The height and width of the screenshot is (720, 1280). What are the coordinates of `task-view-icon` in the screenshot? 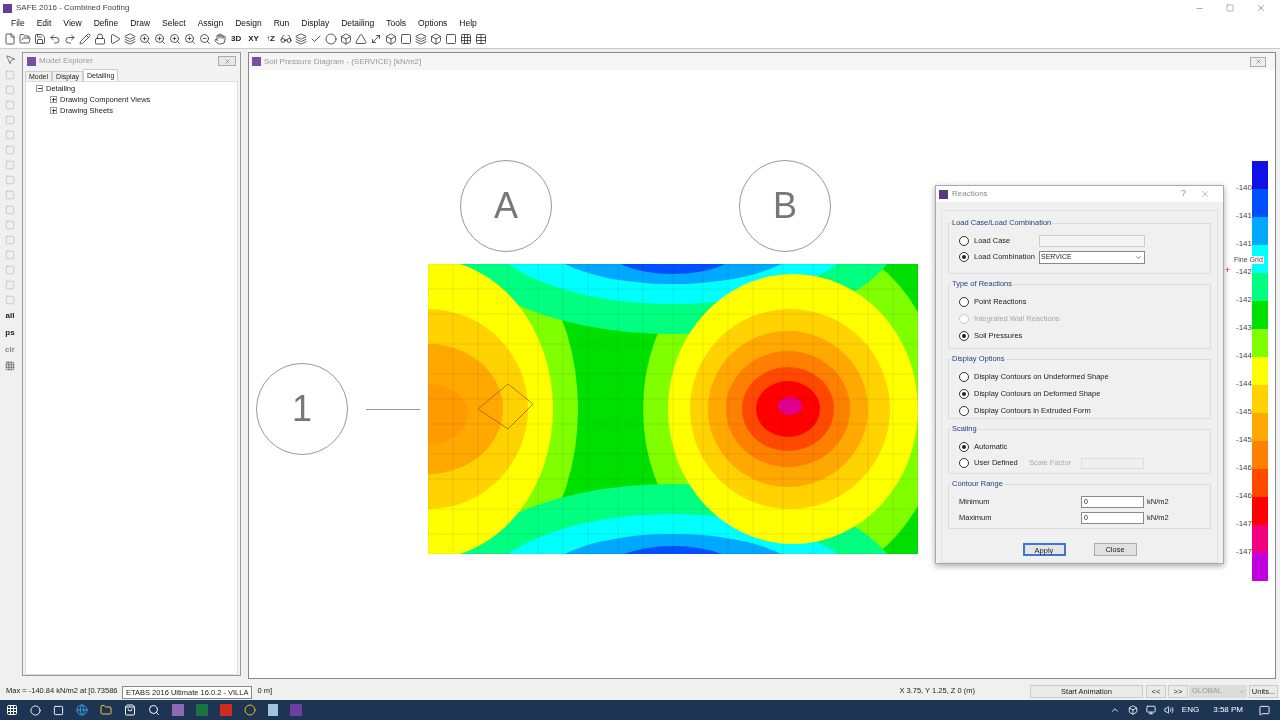 It's located at (58, 710).